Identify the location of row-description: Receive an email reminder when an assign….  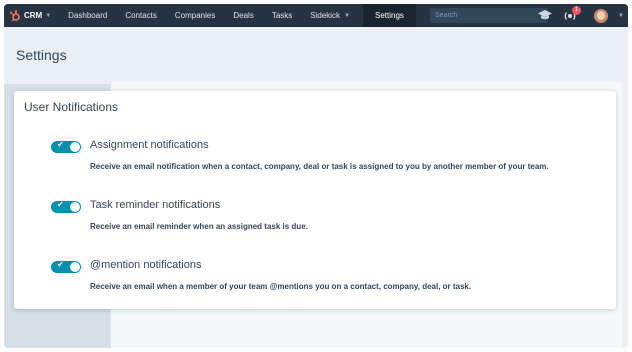
(199, 226).